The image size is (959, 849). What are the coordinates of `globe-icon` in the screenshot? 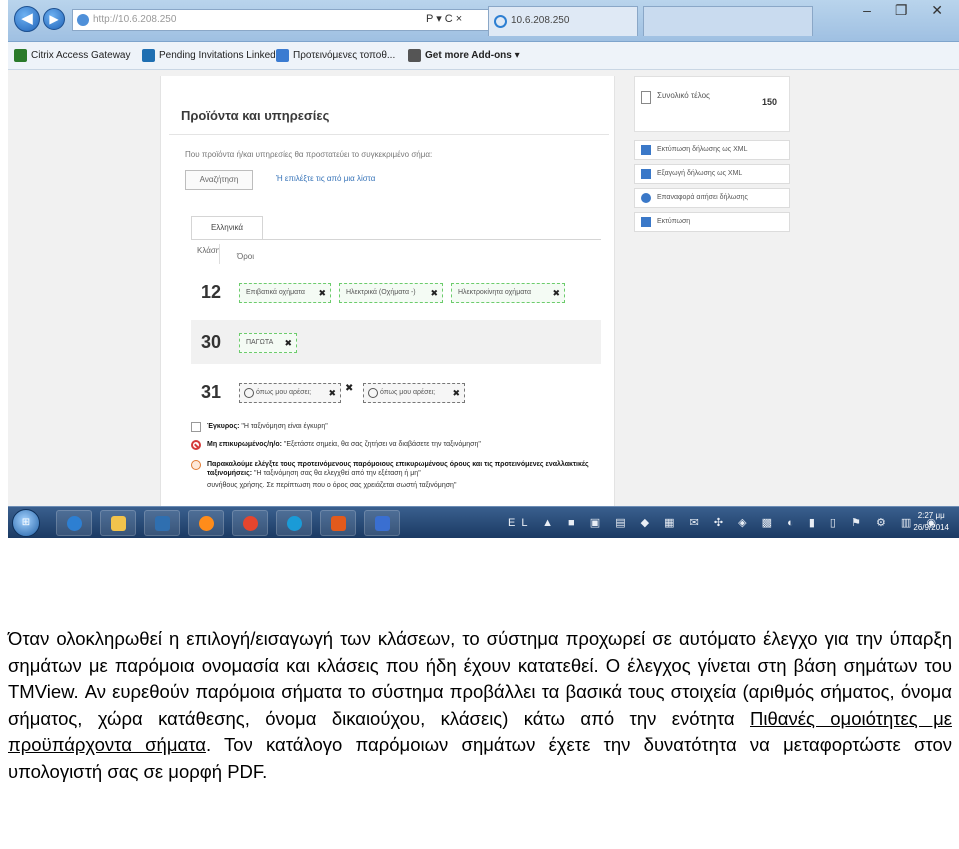 It's located at (83, 20).